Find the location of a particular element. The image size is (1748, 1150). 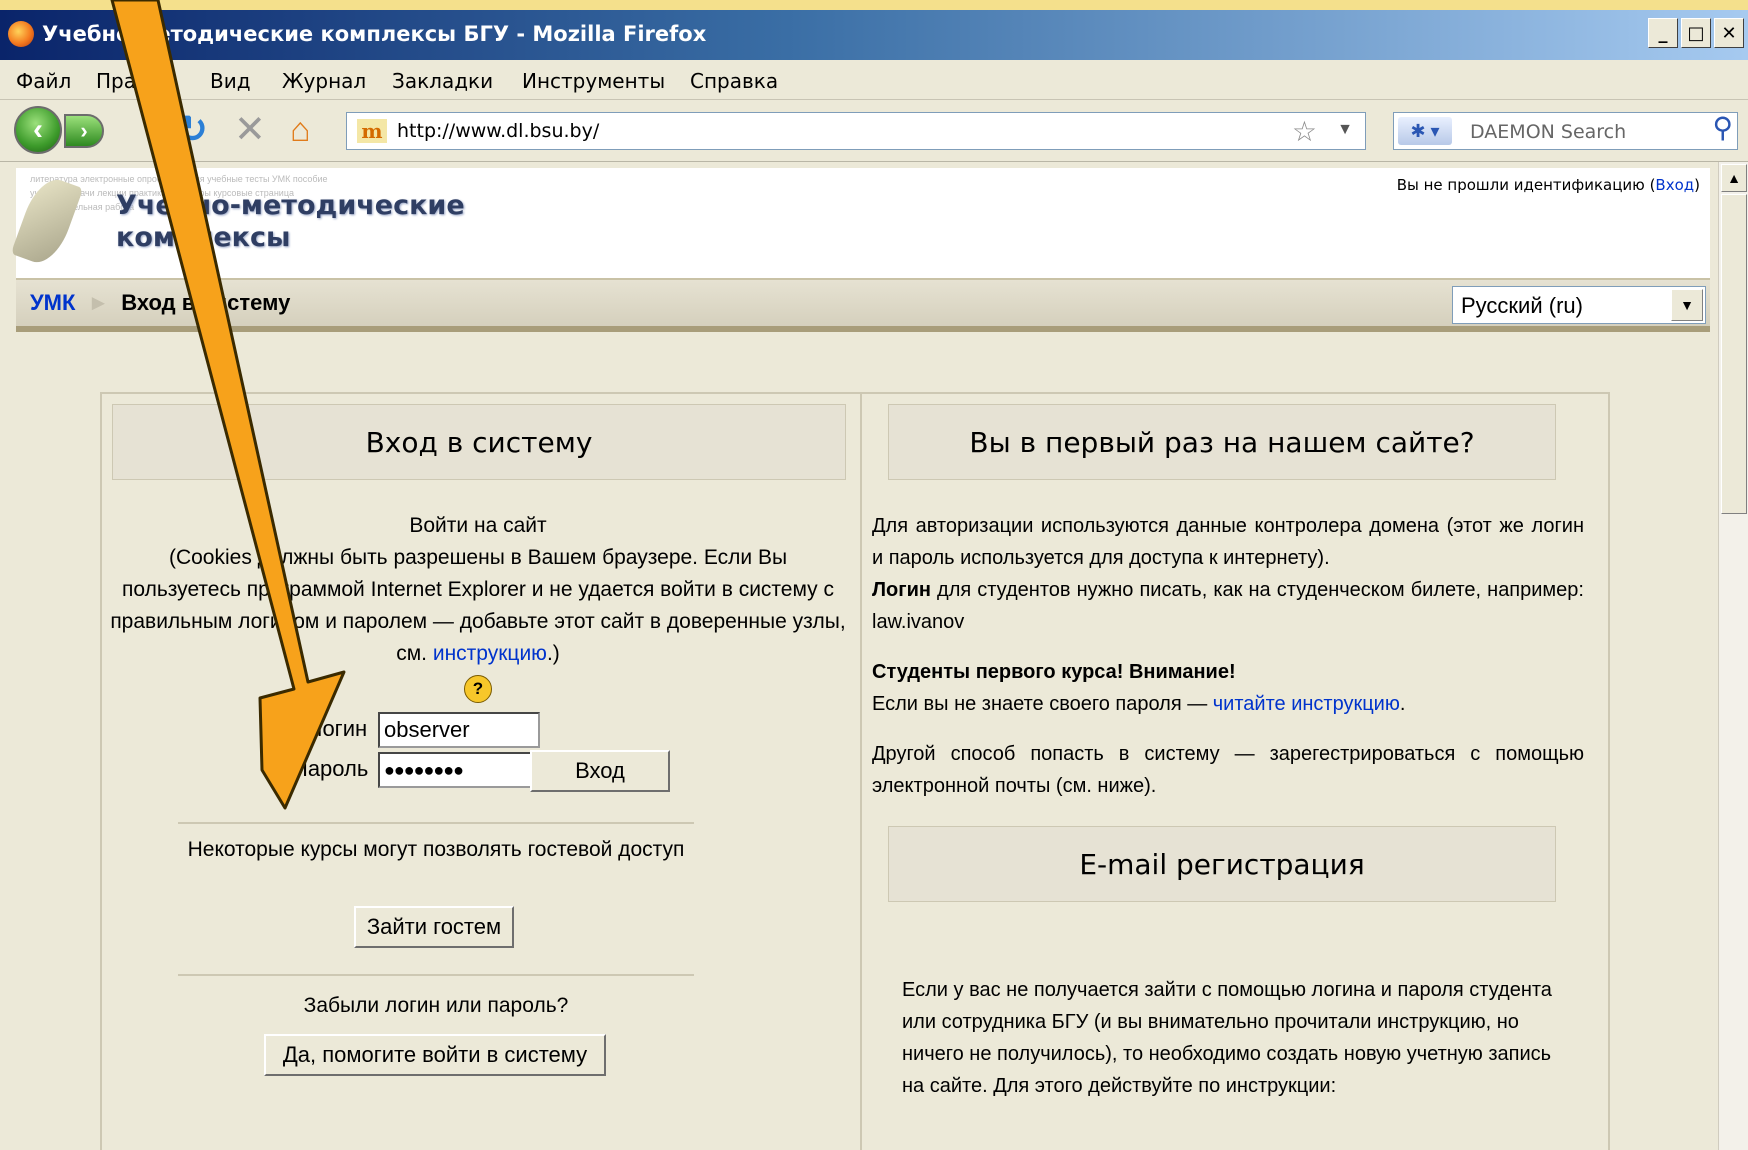

menu-history: Журнал is located at coordinates (324, 81).